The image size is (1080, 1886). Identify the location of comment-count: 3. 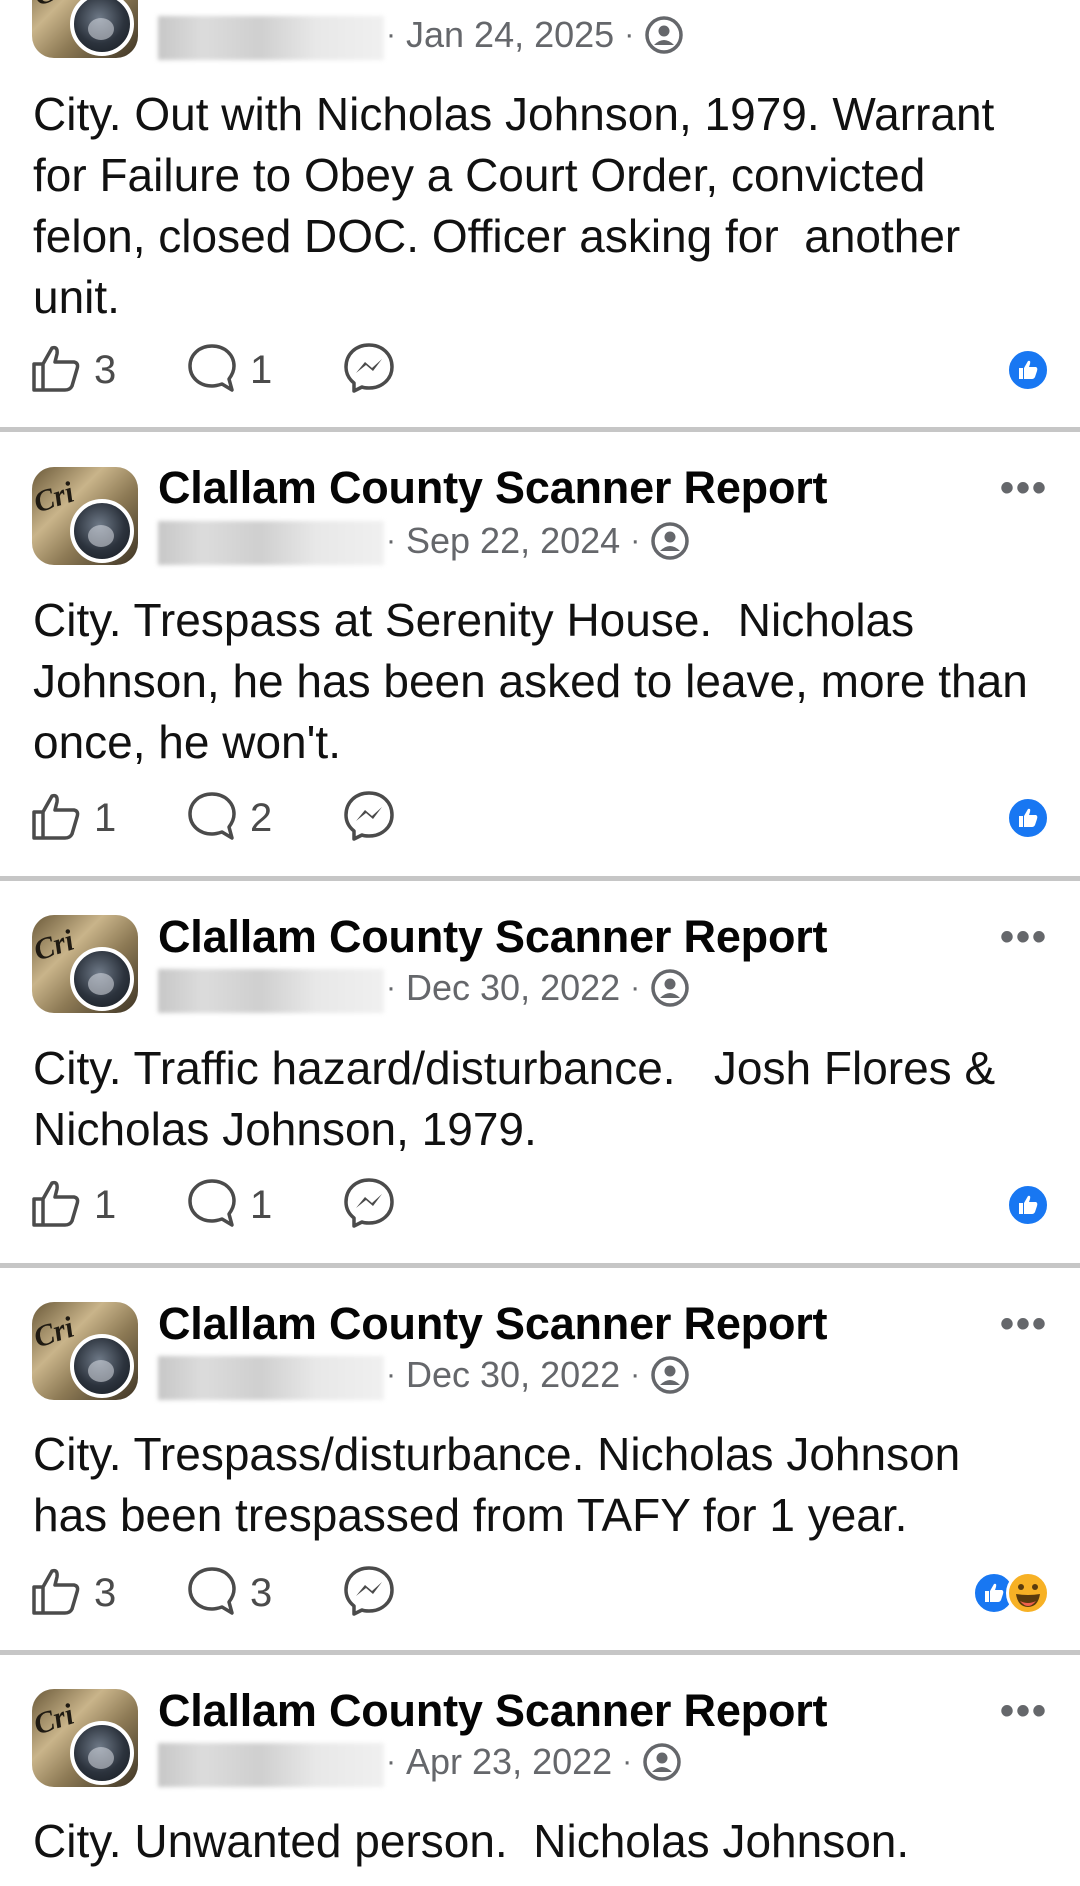
(261, 1592).